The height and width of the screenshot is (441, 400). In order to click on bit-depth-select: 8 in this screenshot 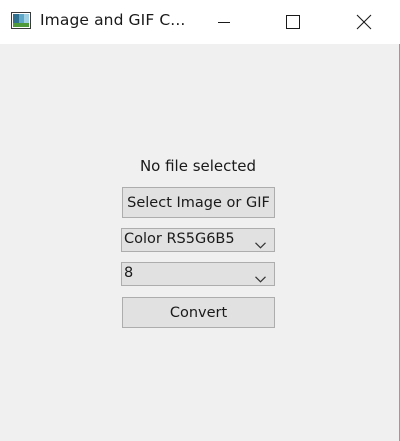, I will do `click(198, 274)`.